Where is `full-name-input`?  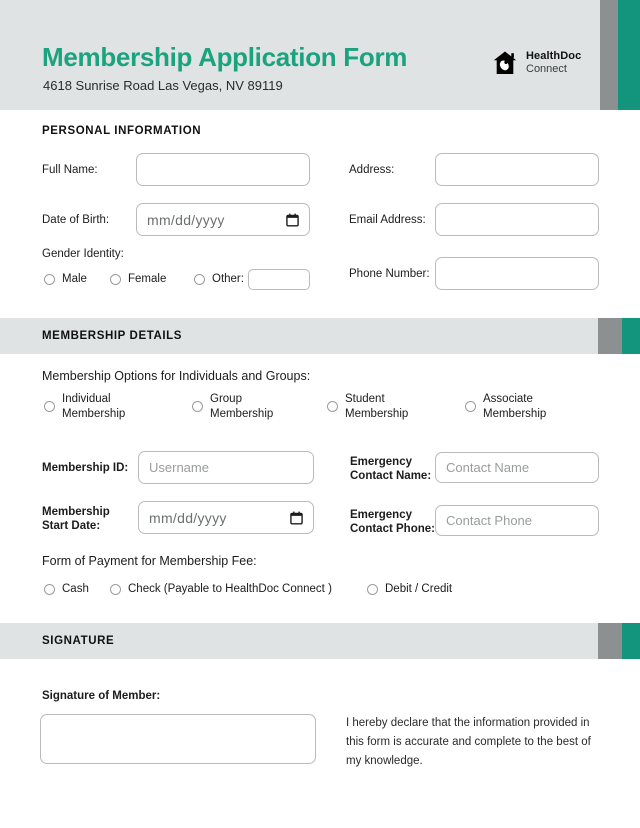 full-name-input is located at coordinates (223, 169).